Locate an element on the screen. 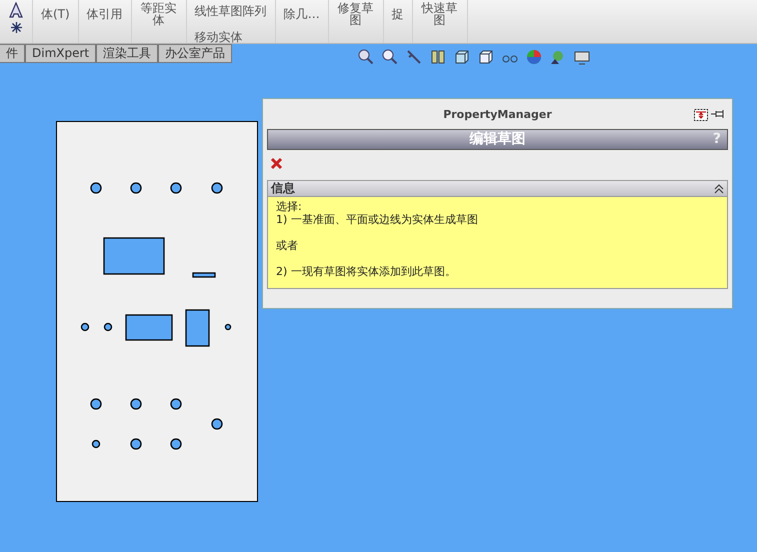 The height and width of the screenshot is (552, 757). section-title: 信息 is located at coordinates (283, 188).